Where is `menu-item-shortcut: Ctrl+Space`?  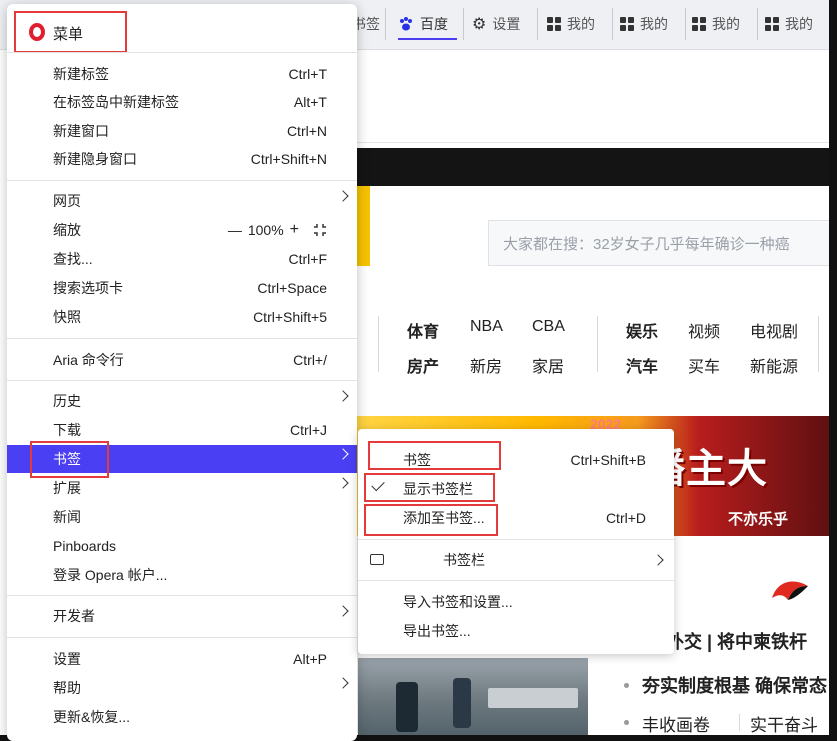 menu-item-shortcut: Ctrl+Space is located at coordinates (292, 288).